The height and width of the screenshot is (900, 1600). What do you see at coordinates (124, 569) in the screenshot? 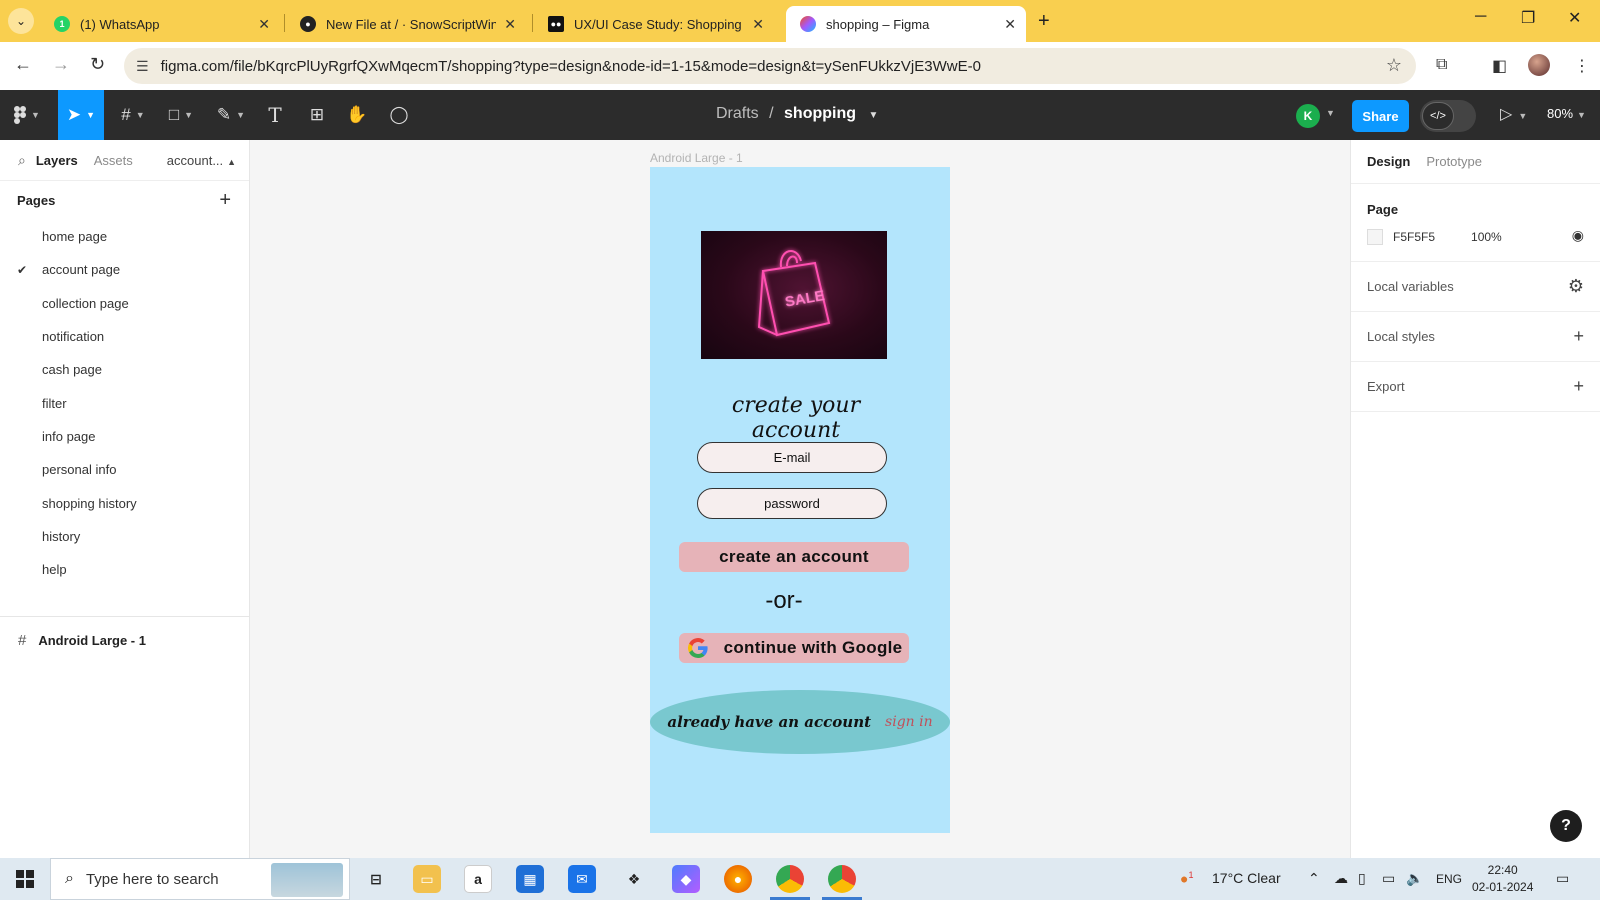
I see `page-item: help` at bounding box center [124, 569].